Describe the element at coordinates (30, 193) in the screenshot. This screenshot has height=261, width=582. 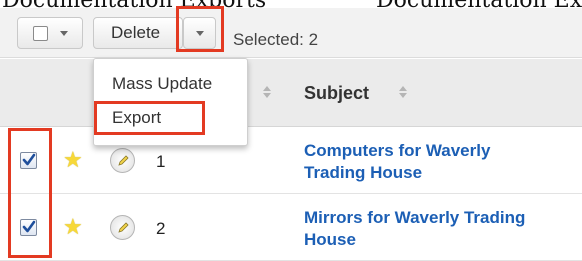
I see `highlight-row-checkboxes` at that location.